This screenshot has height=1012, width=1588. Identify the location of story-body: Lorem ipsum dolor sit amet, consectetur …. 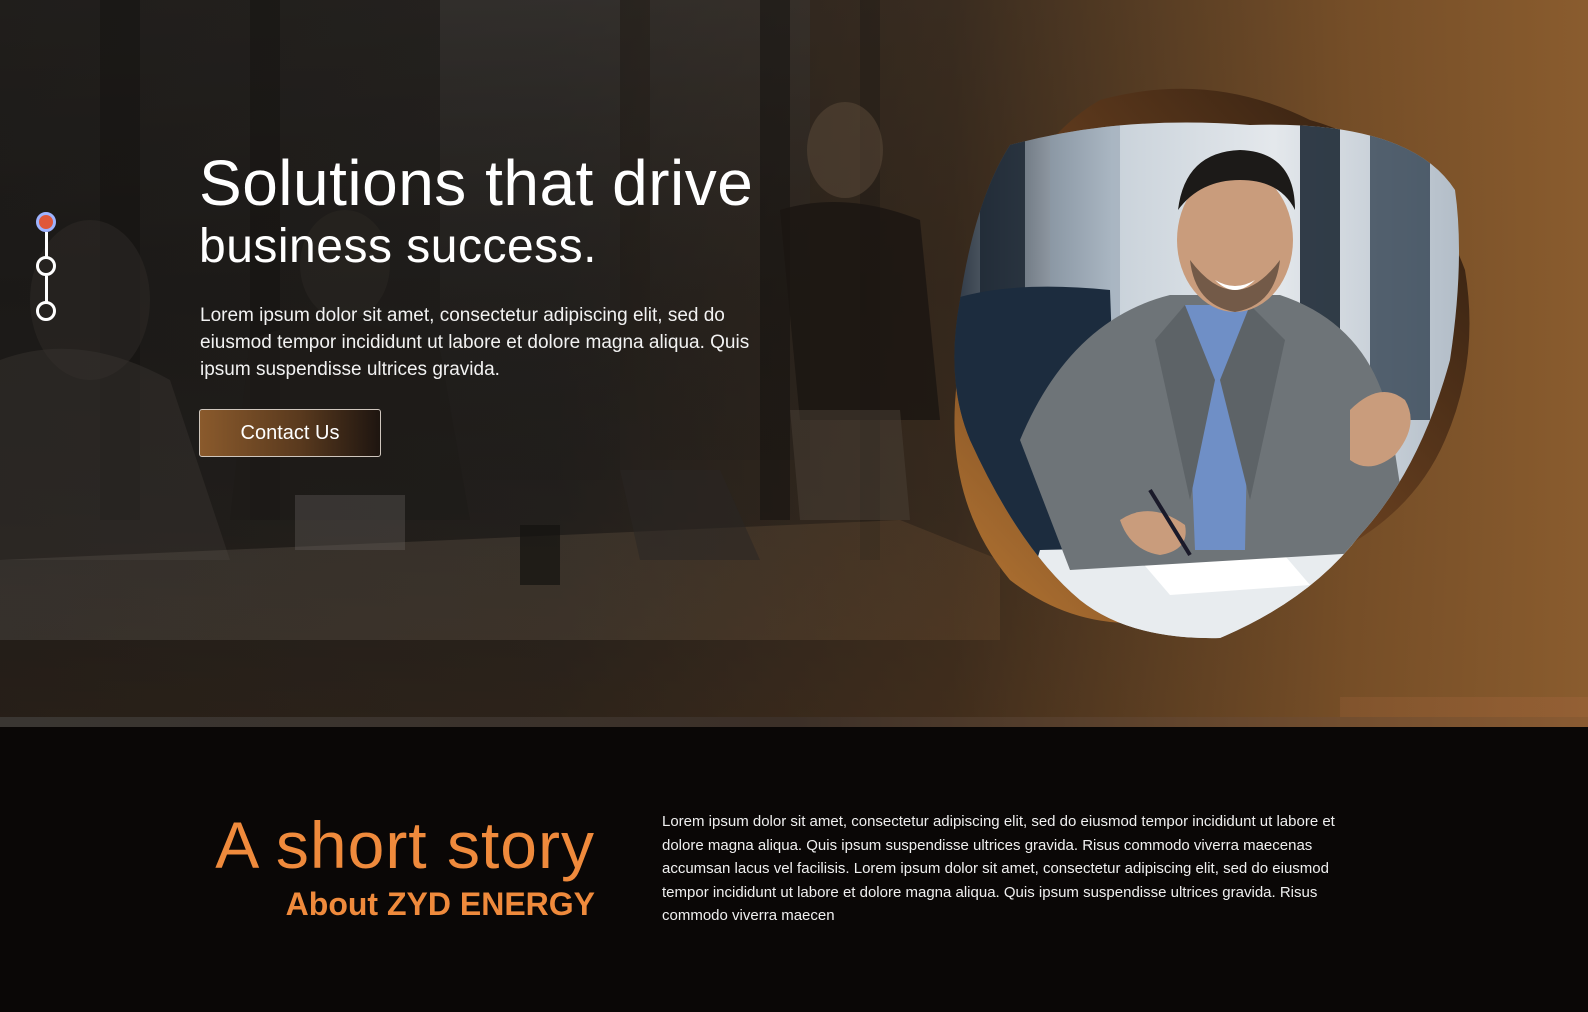
(998, 869).